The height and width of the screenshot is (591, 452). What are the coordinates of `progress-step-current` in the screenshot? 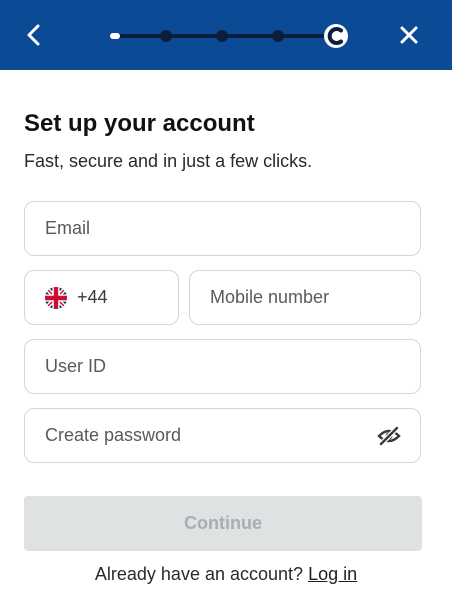 It's located at (336, 36).